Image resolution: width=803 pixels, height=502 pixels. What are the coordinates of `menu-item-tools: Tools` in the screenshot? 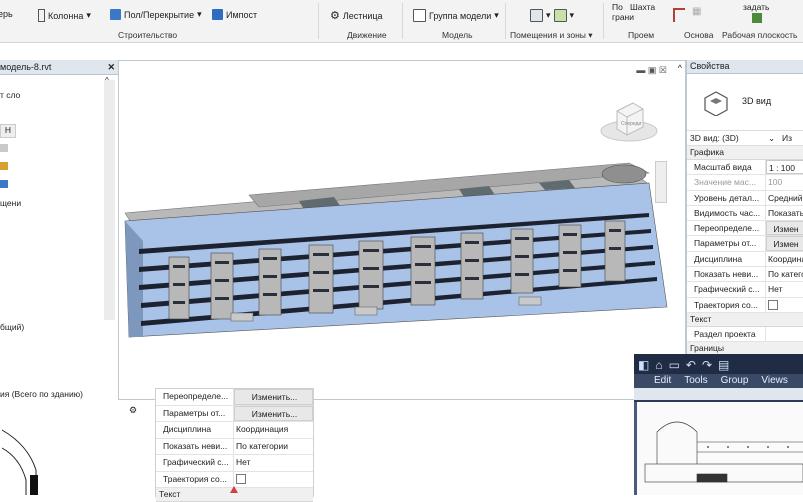 It's located at (695, 381).